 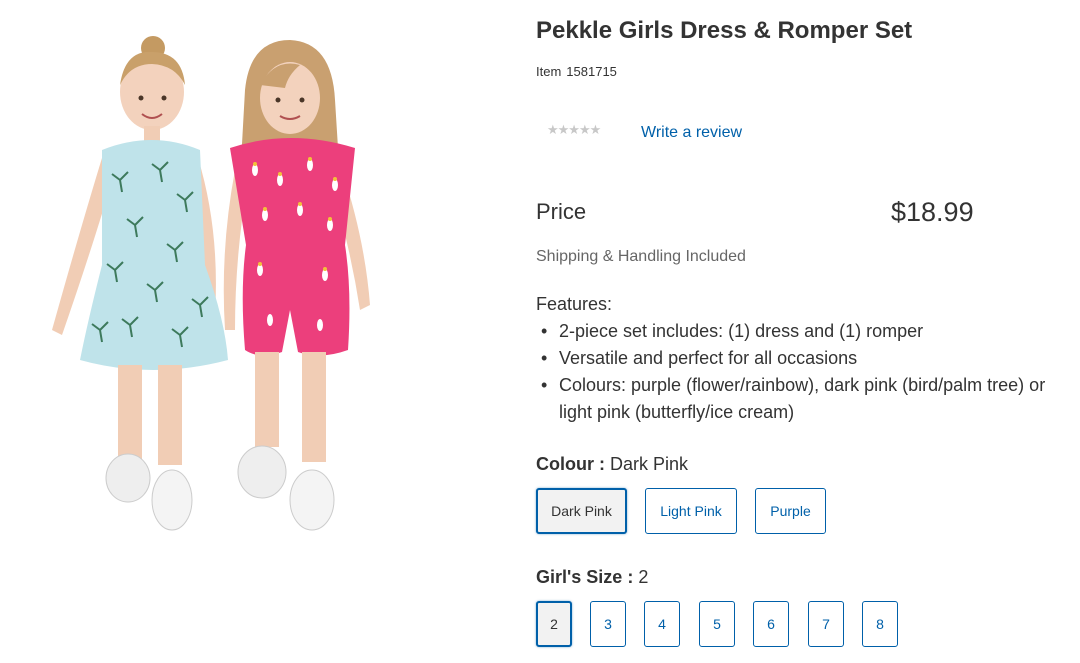 I want to click on colour-selected-value: Dark Pink, so click(x=649, y=464).